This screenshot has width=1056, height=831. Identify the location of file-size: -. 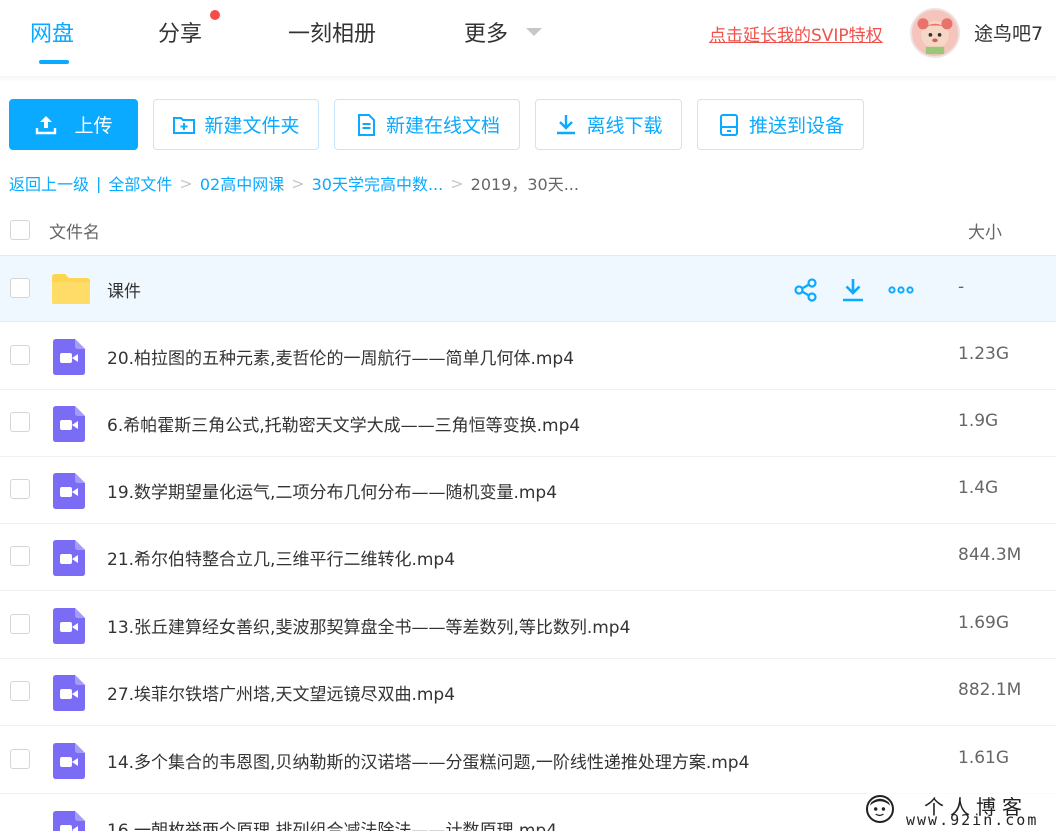
(961, 287).